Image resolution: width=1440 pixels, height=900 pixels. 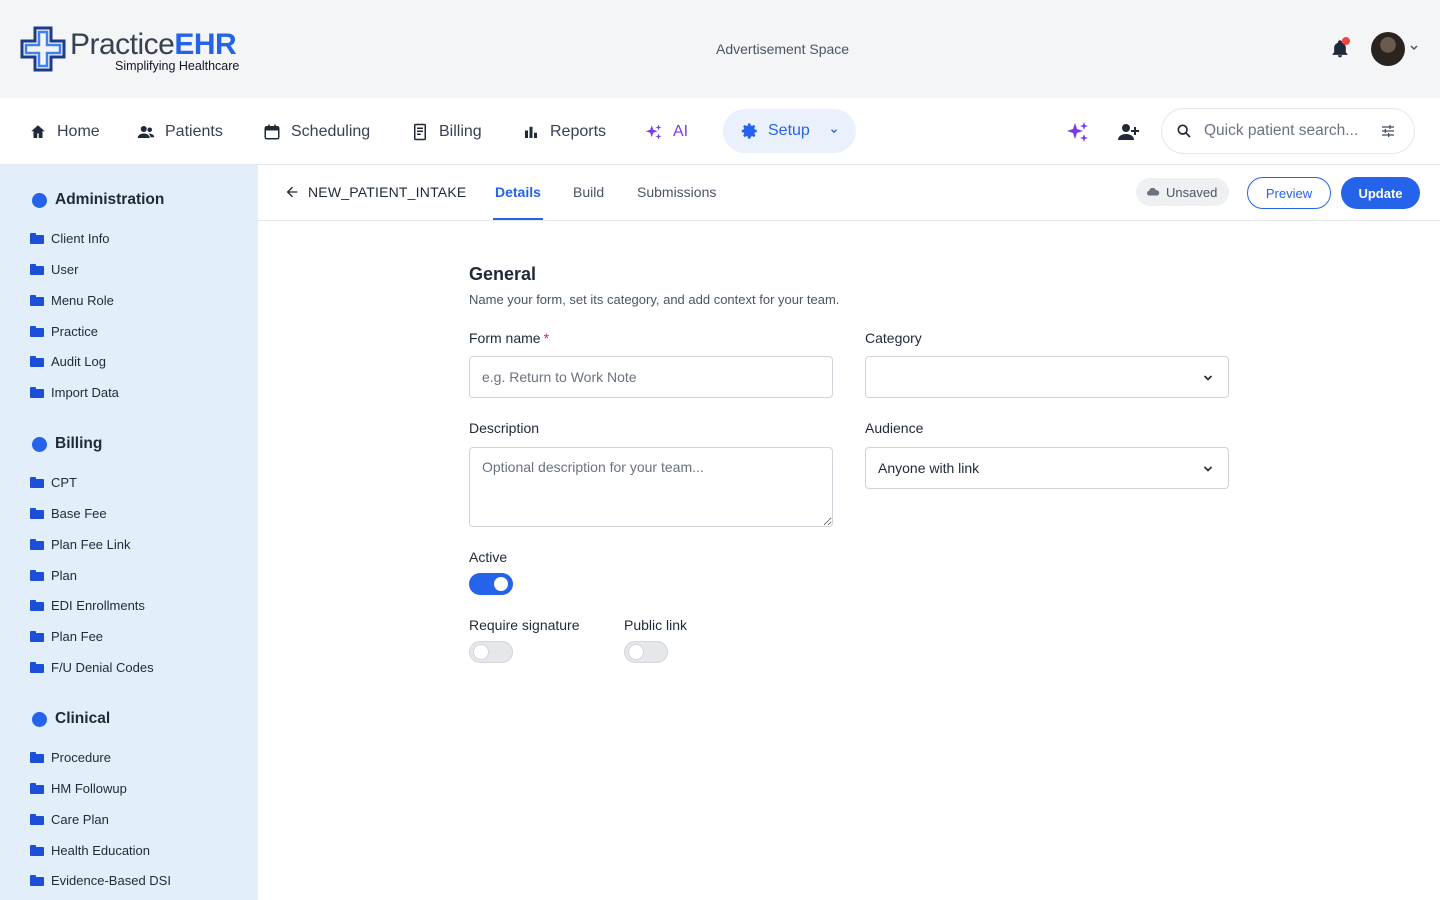 I want to click on nav-reports: Reports, so click(x=564, y=131).